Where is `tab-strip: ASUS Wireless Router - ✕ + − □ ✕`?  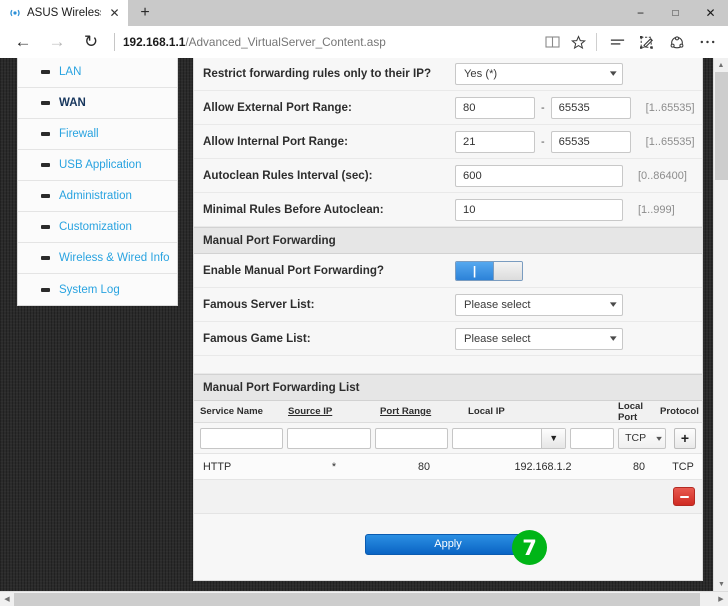
tab-strip: ASUS Wireless Router - ✕ + − □ ✕ is located at coordinates (364, 13).